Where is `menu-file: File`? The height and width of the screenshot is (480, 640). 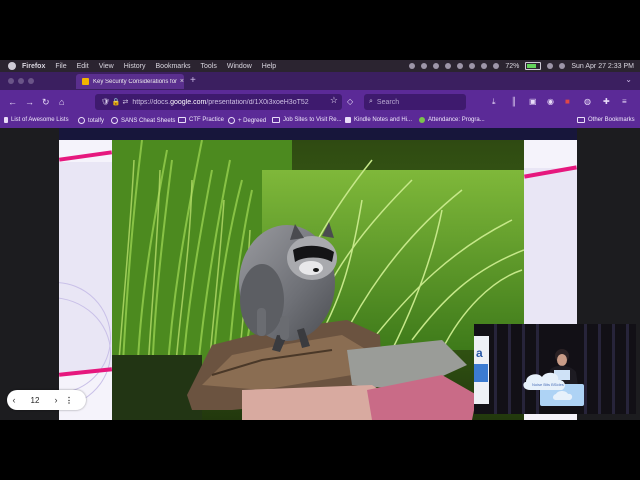
menu-file: File is located at coordinates (60, 66).